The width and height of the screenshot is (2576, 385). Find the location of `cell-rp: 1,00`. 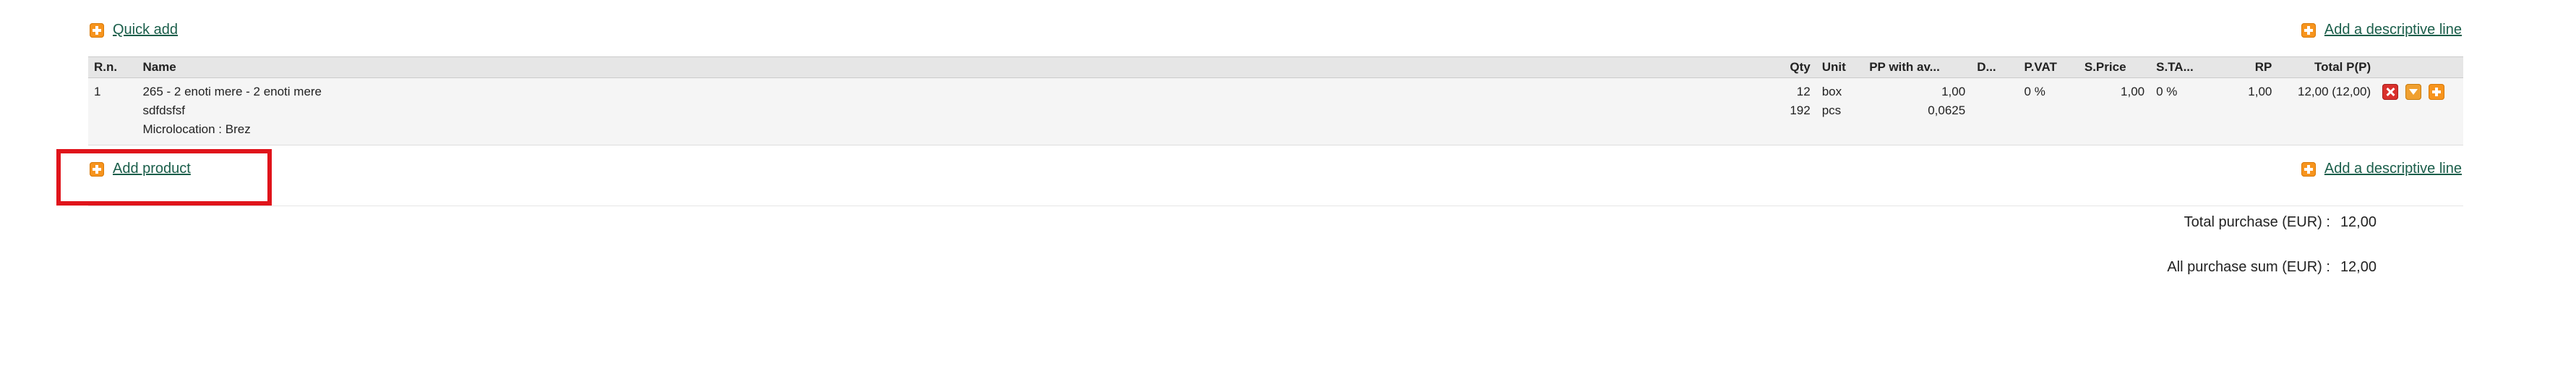

cell-rp: 1,00 is located at coordinates (2260, 91).